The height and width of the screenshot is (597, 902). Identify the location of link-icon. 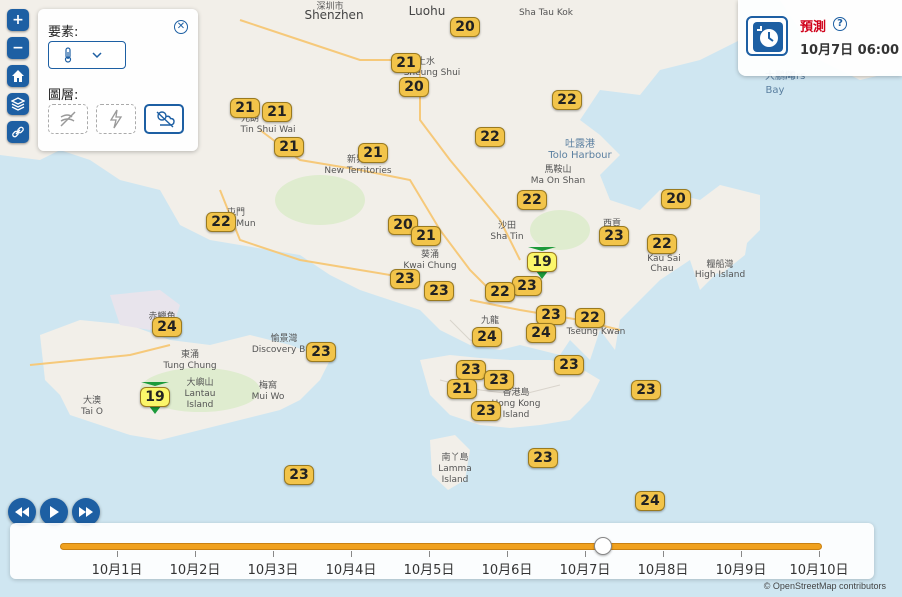
(18, 132).